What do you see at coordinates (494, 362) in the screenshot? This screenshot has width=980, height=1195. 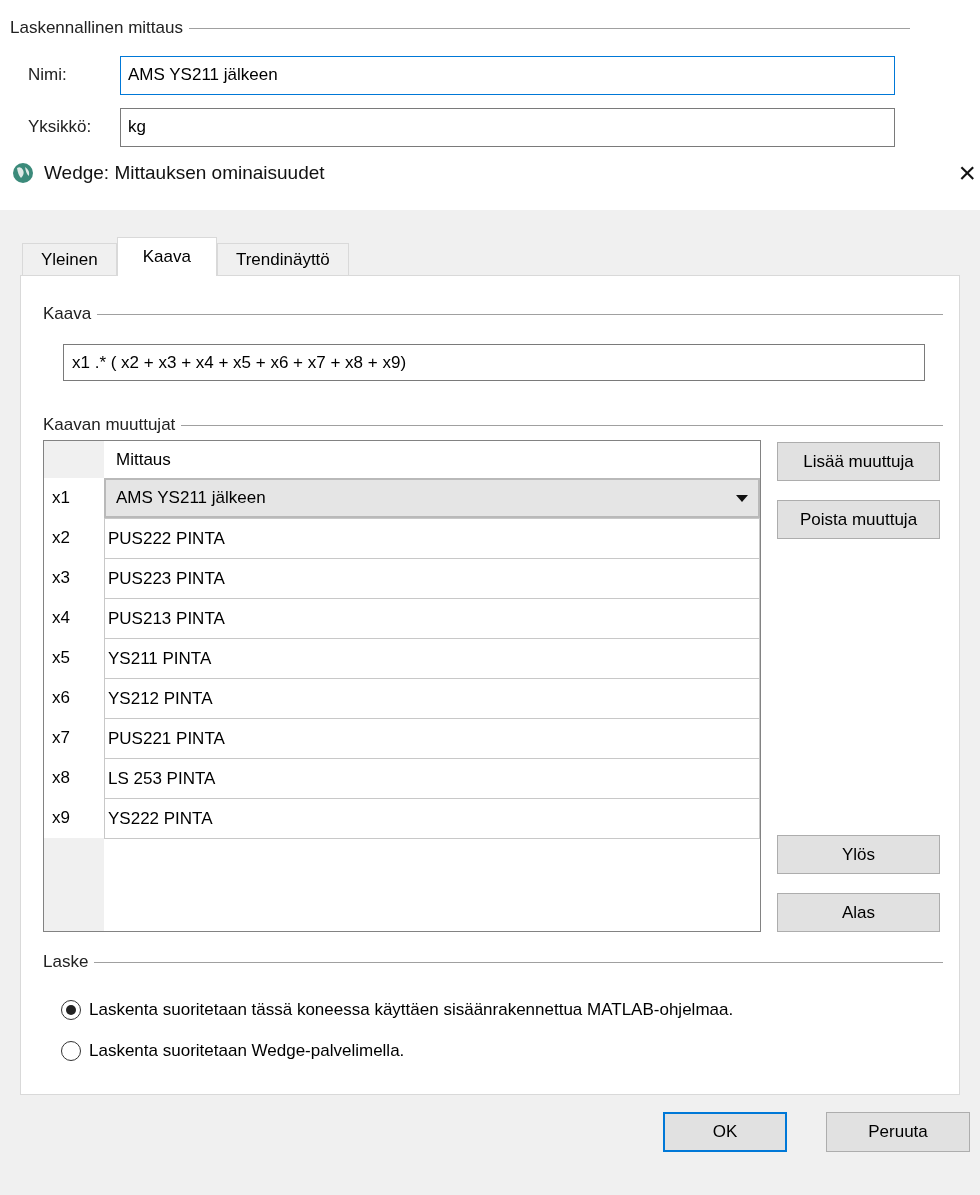 I see `formula-field: x1 .* ( x2 + x3 + x4 + x5 + x6 + x7 + x8 + x9)` at bounding box center [494, 362].